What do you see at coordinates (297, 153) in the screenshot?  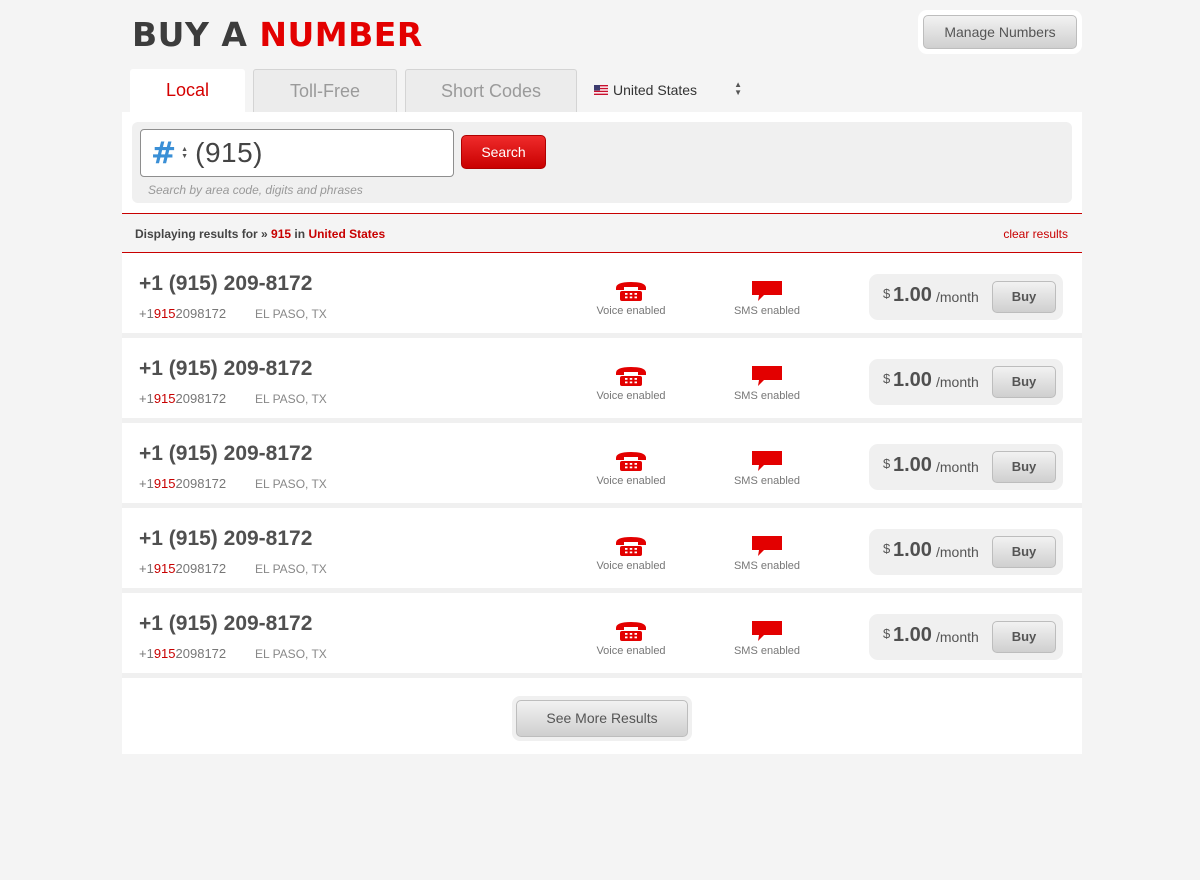 I see `search-input: # ▲ ▼ (915)` at bounding box center [297, 153].